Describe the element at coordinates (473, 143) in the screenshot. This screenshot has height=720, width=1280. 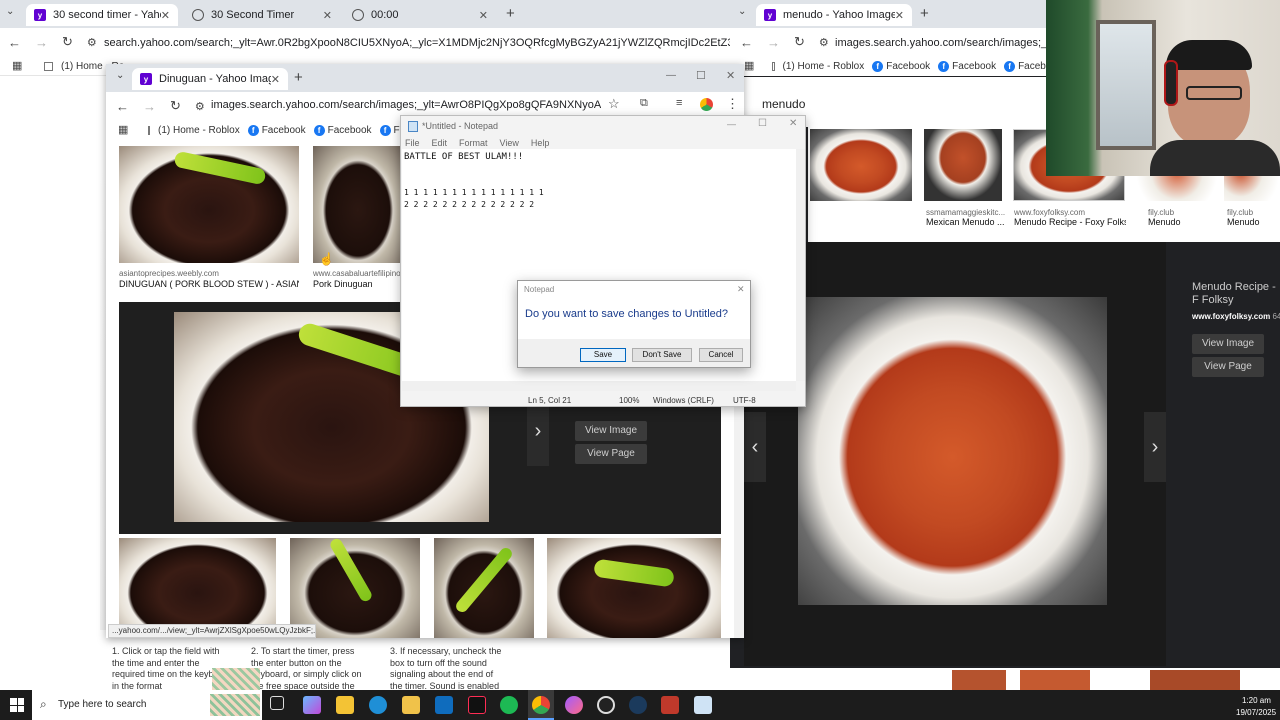
I see `menu-format: Format` at that location.